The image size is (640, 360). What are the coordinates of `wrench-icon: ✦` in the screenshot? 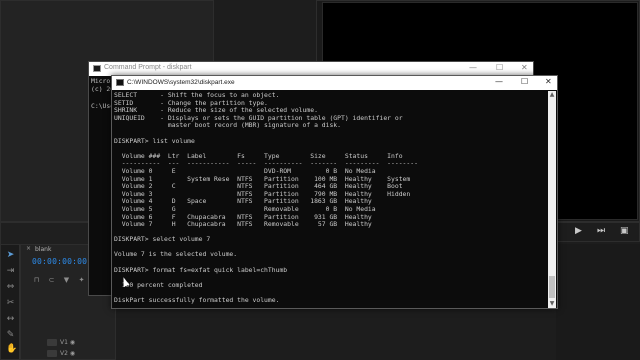 It's located at (81, 280).